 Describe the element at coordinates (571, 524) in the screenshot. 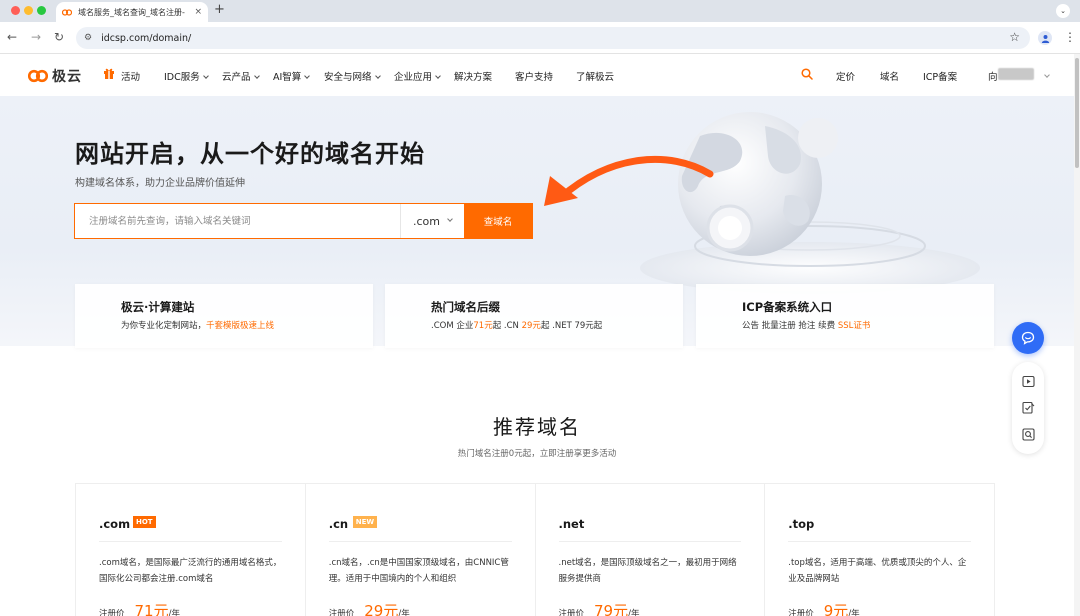

I see `domain-name: .net` at that location.